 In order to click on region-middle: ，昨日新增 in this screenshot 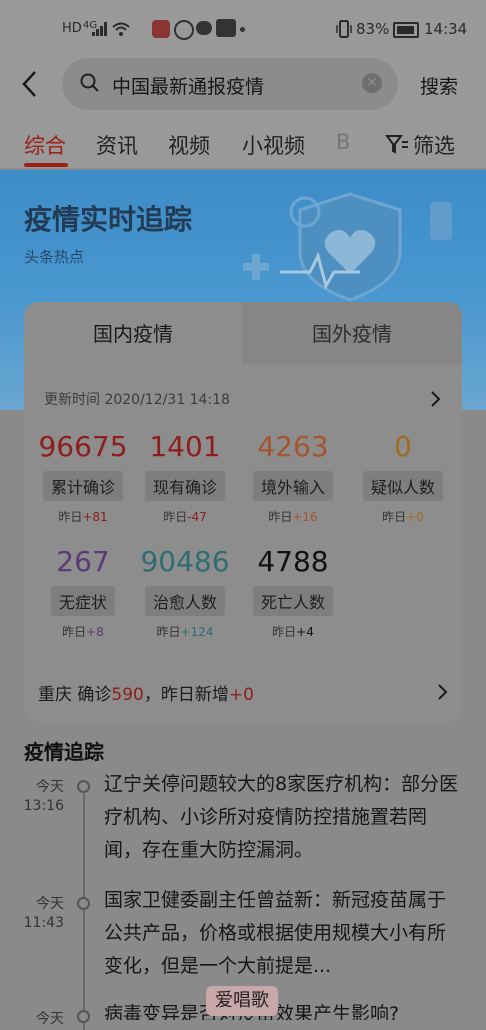, I will do `click(186, 695)`.